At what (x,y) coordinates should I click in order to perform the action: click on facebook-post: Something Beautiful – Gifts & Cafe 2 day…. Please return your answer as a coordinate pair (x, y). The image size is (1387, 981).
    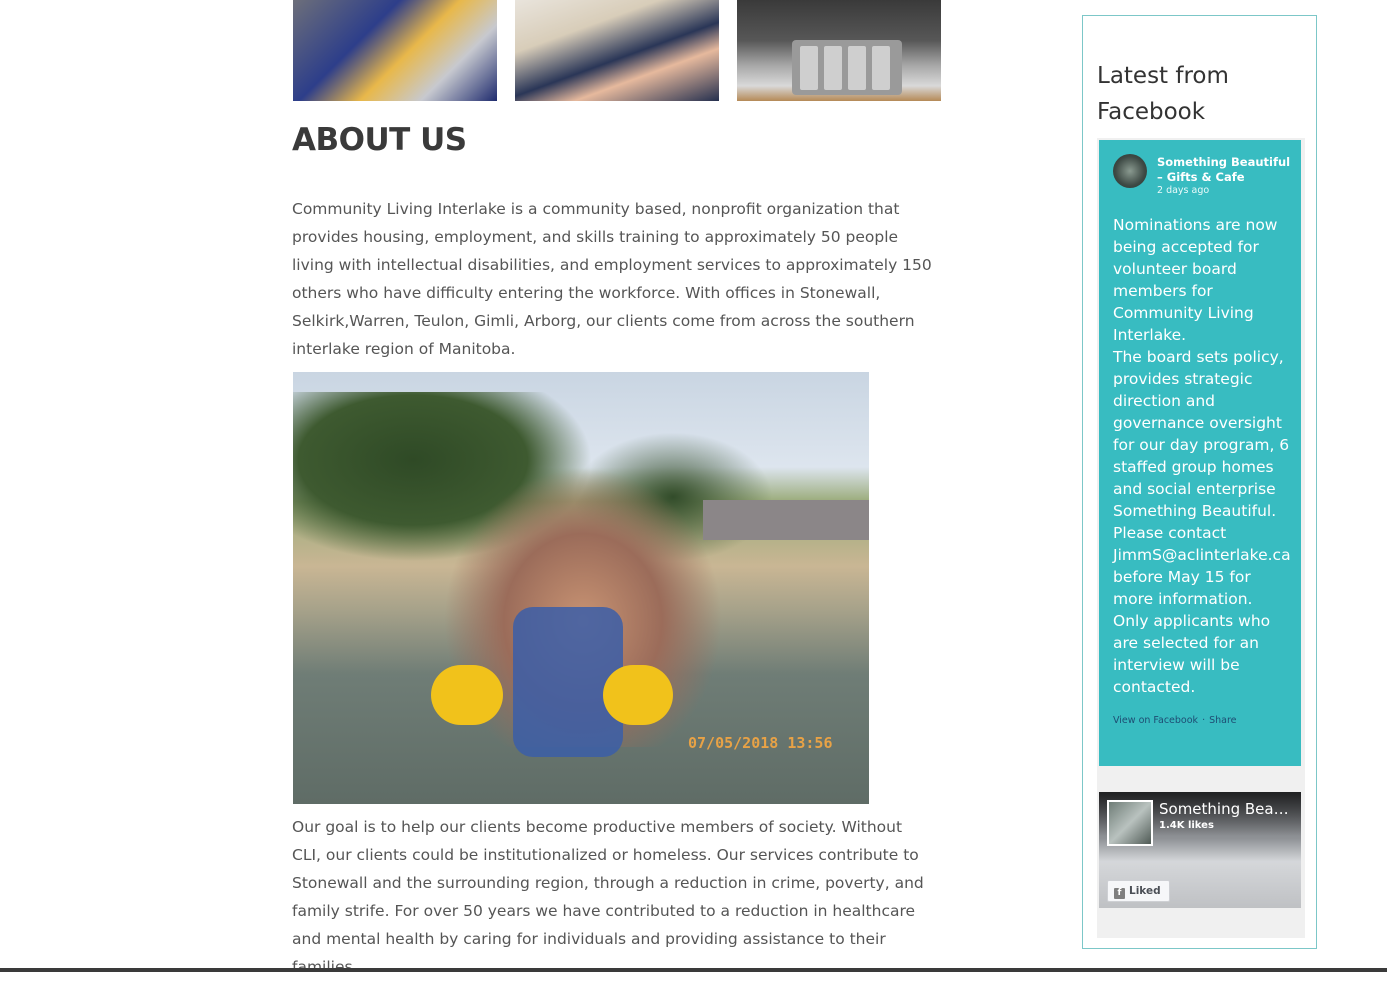
    Looking at the image, I should click on (1200, 453).